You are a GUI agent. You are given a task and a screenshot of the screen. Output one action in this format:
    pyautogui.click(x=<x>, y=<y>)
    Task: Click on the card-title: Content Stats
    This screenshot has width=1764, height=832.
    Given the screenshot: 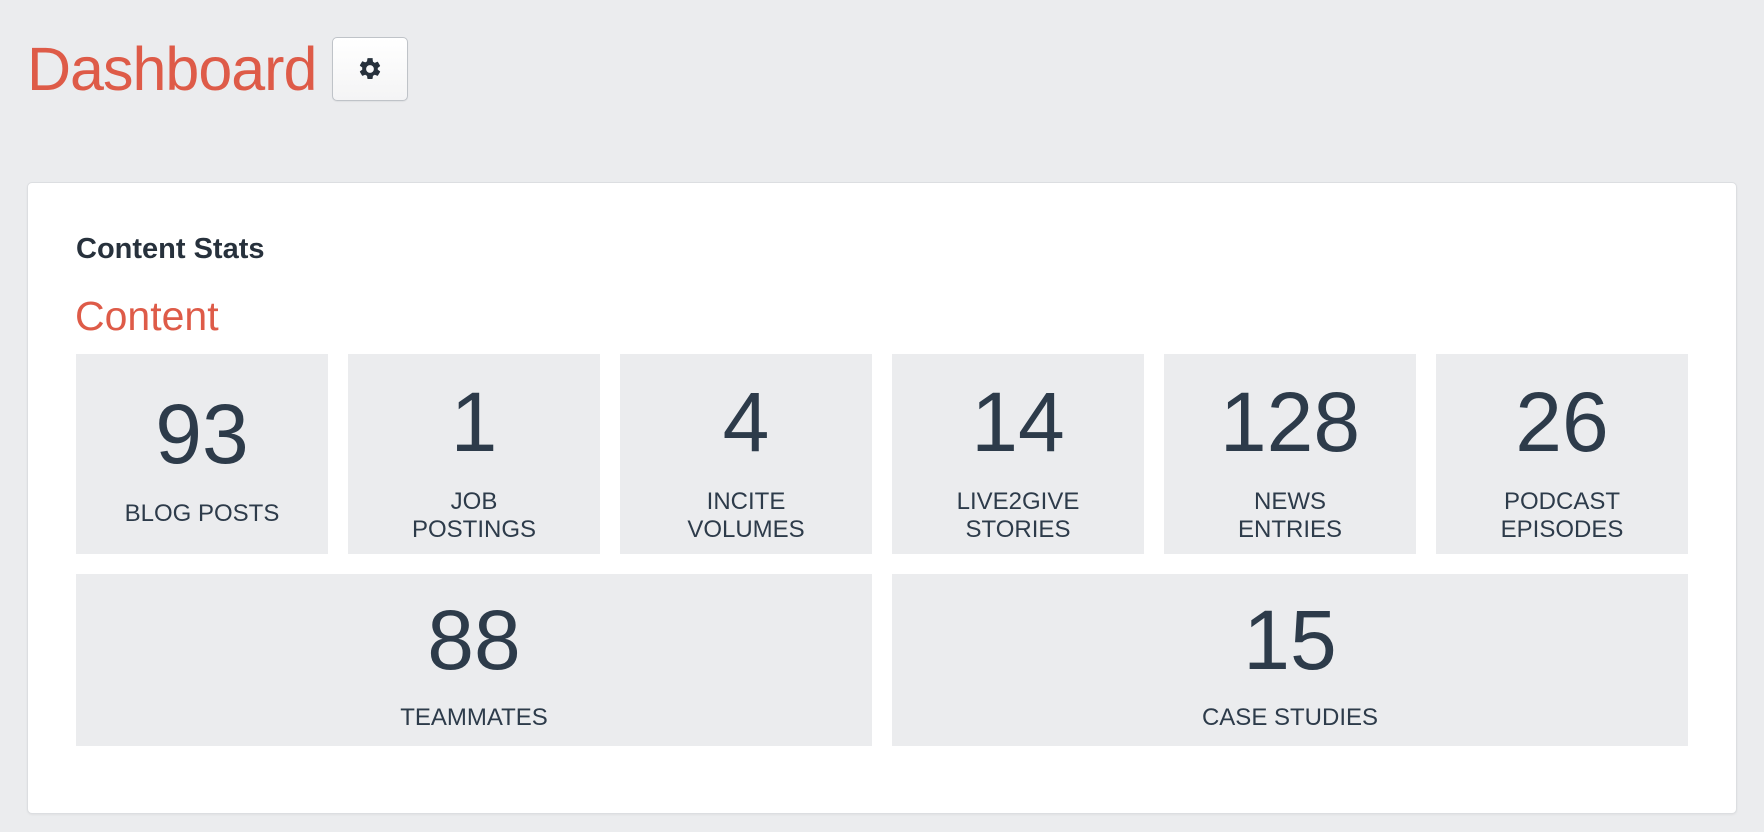 What is the action you would take?
    pyautogui.click(x=170, y=249)
    